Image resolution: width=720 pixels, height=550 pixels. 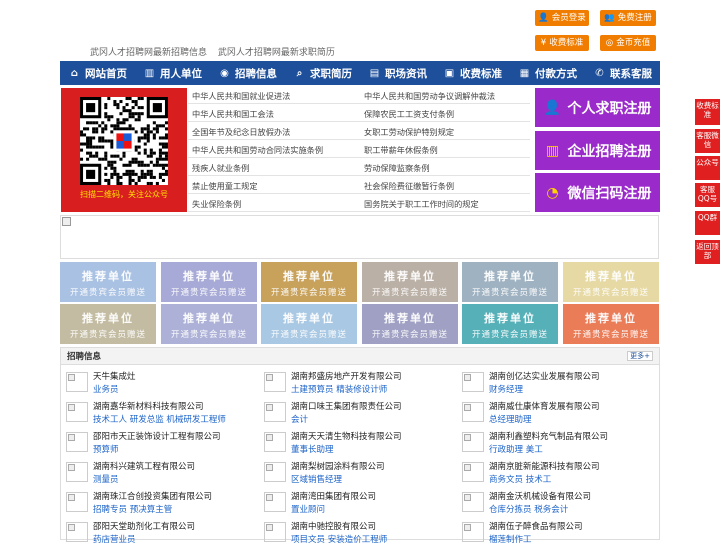 What do you see at coordinates (544, 406) in the screenshot?
I see `company-name: 湖南威仕康体育发展有限公司` at bounding box center [544, 406].